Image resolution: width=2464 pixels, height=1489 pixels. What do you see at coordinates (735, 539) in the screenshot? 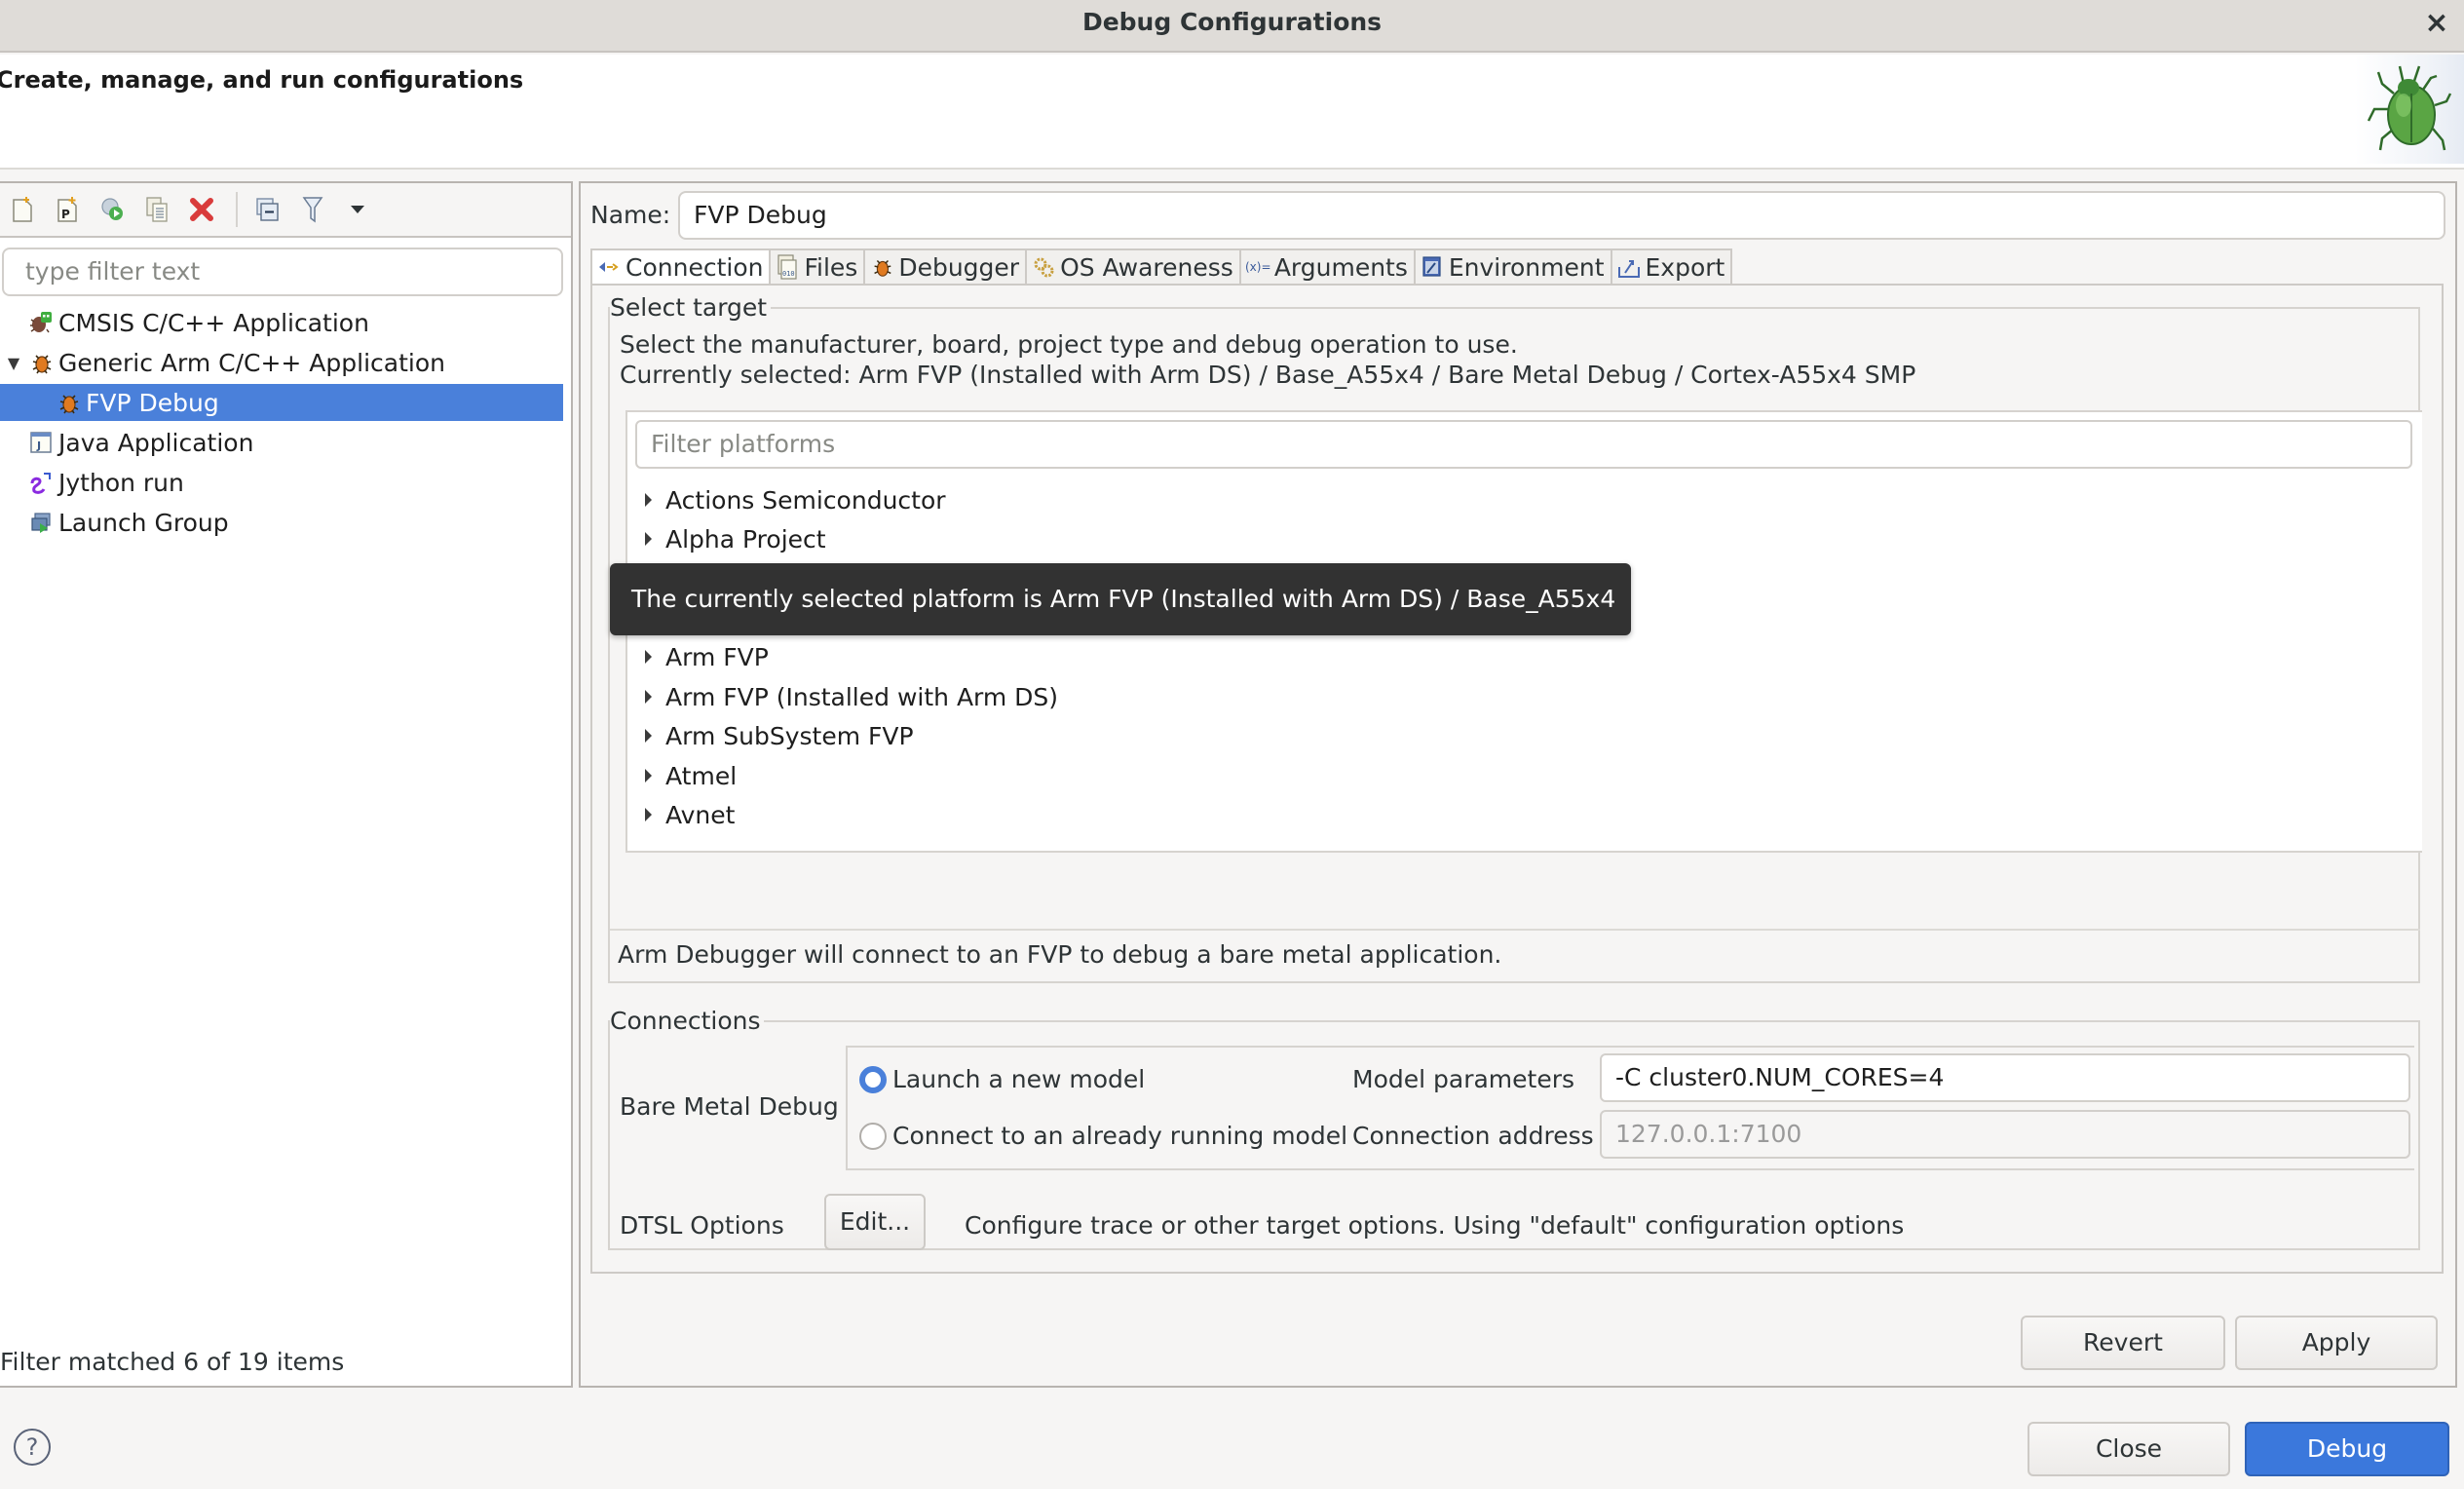
I see `platform-item: Alpha Project` at bounding box center [735, 539].